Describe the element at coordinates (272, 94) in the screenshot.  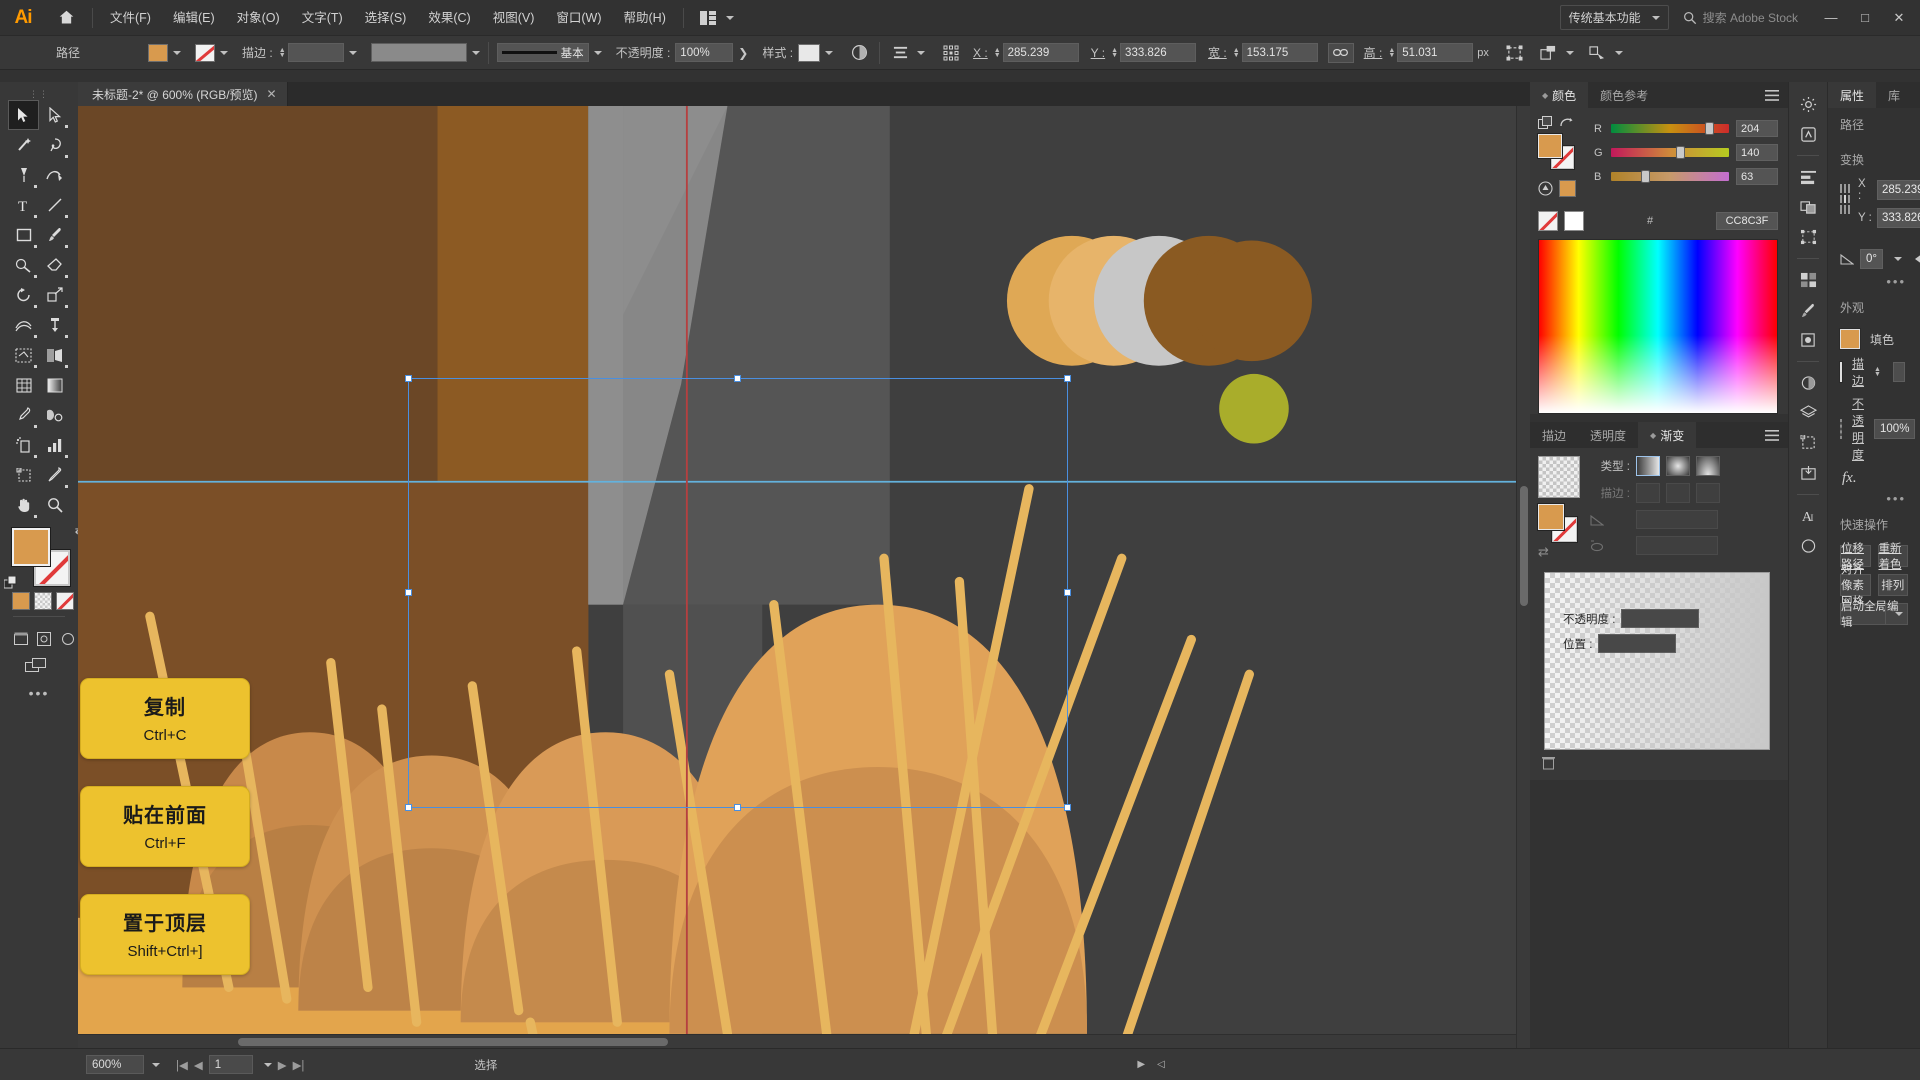
I see `close-icon: ✕` at that location.